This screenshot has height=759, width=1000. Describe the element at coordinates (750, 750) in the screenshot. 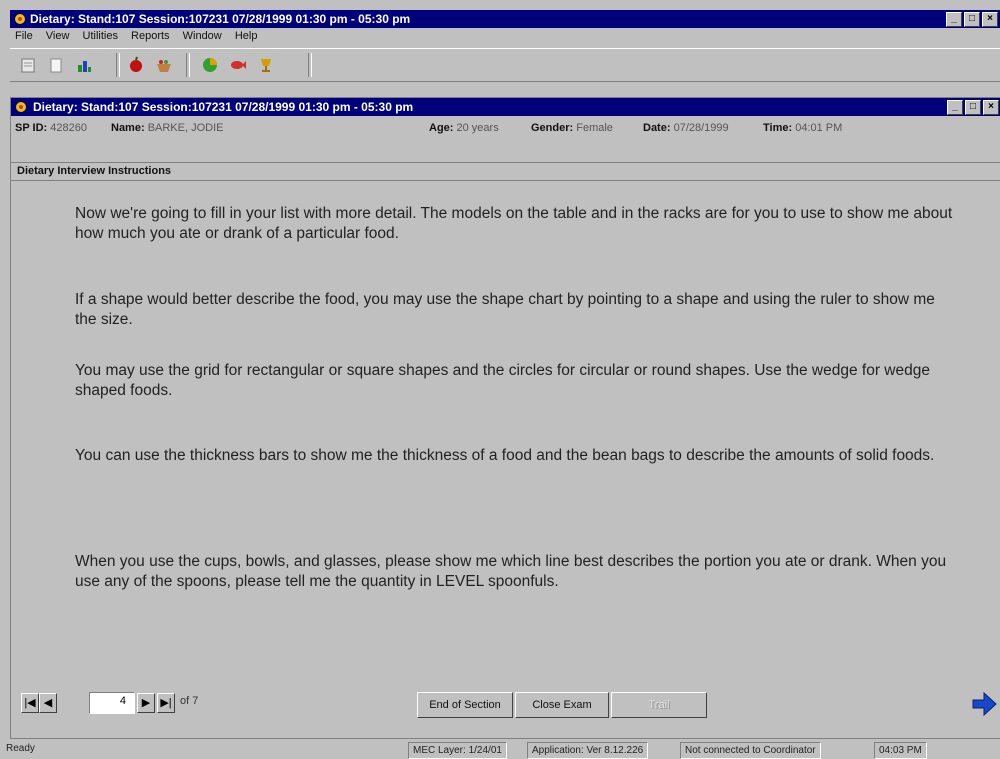

I see `status-coordinator: Not connected to Coordinator` at that location.